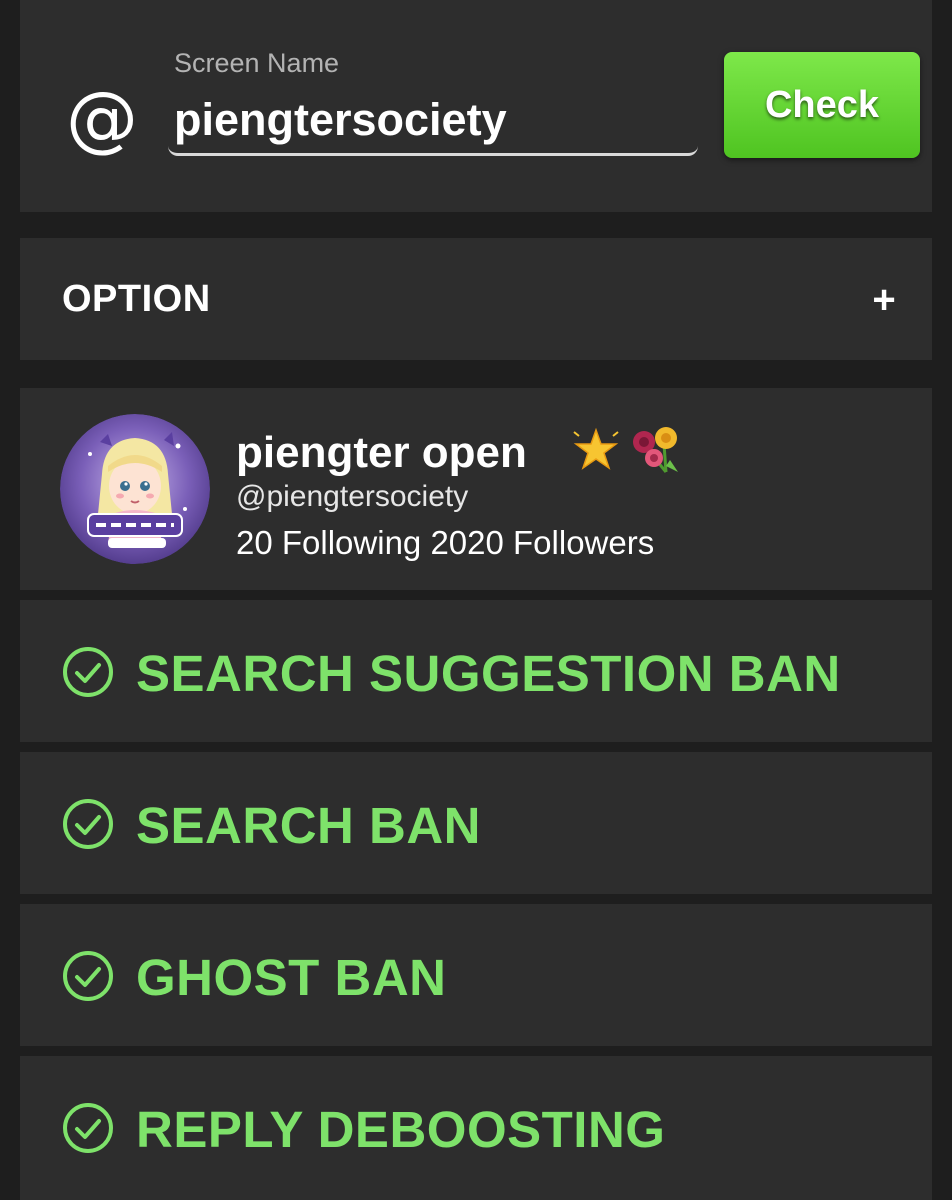  I want to click on result-row-ghost-ban: GHOST BAN, so click(476, 975).